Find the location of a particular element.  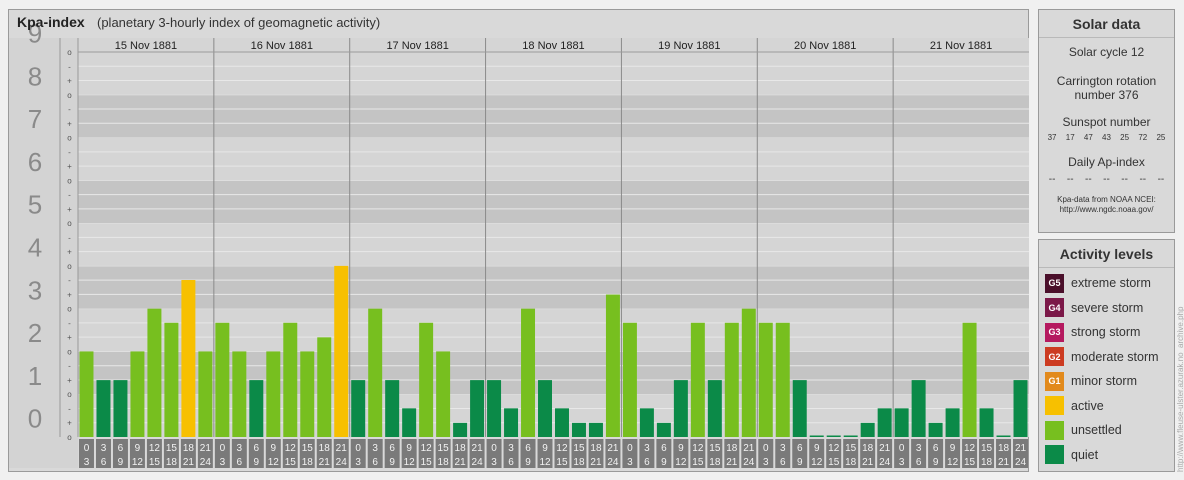

level-label: severe storm is located at coordinates (1107, 307).